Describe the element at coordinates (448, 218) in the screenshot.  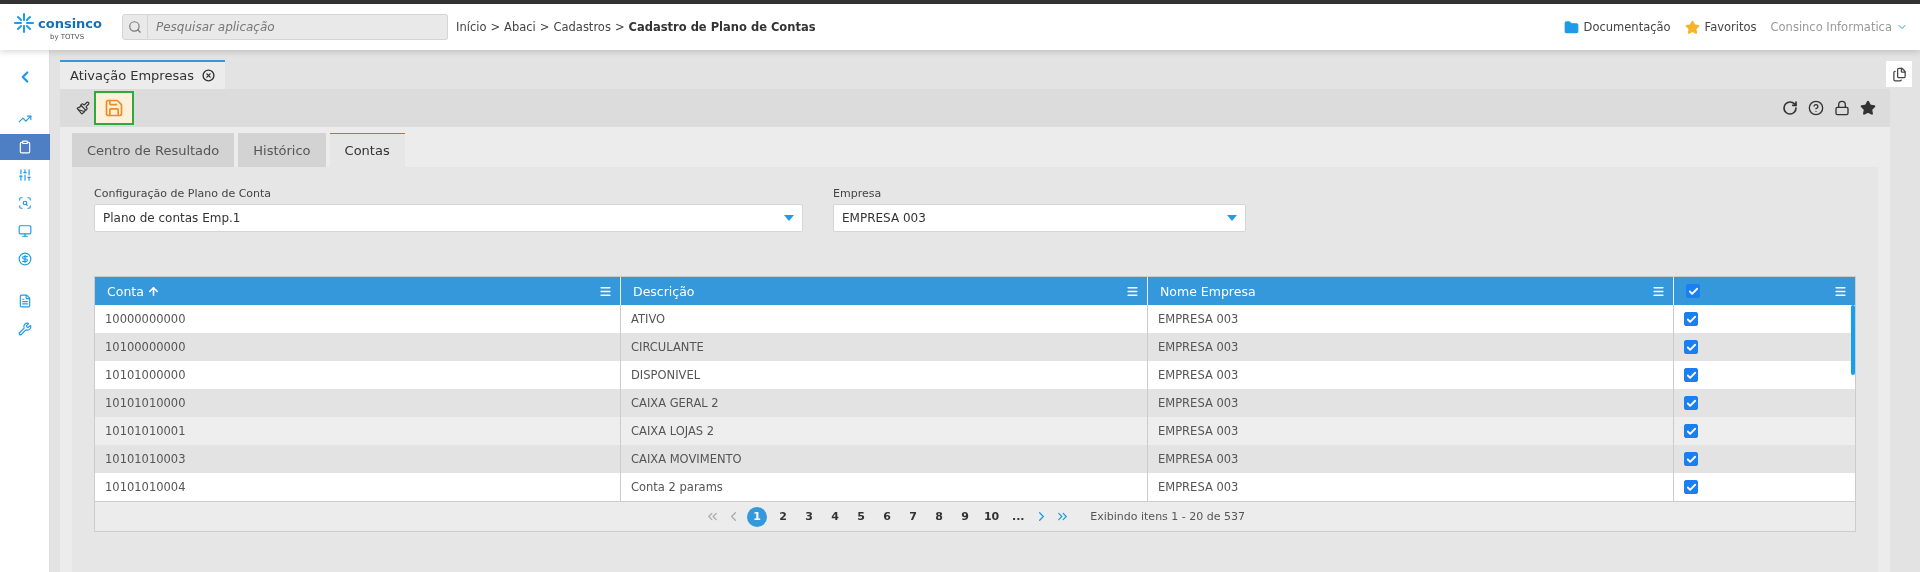
I see `select-field: Plano de contas Emp.1` at that location.